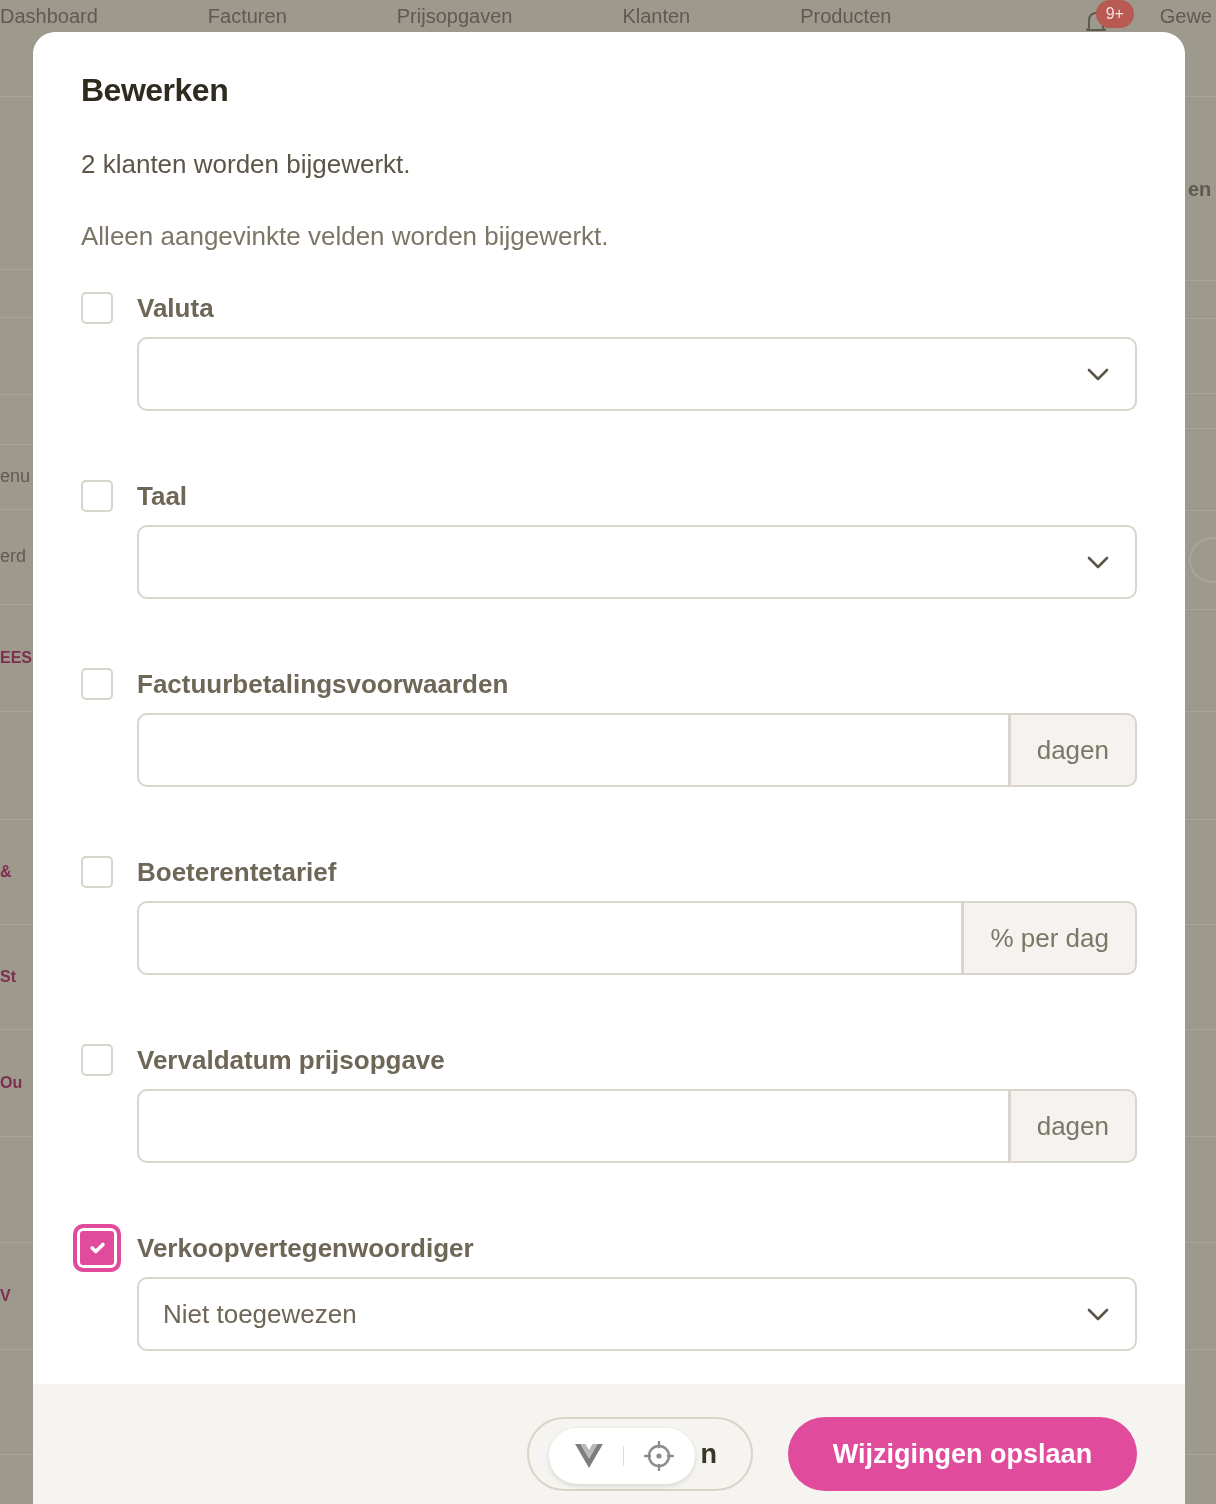 The image size is (1216, 1504). What do you see at coordinates (1049, 938) in the screenshot?
I see `unit-label: % per dag` at bounding box center [1049, 938].